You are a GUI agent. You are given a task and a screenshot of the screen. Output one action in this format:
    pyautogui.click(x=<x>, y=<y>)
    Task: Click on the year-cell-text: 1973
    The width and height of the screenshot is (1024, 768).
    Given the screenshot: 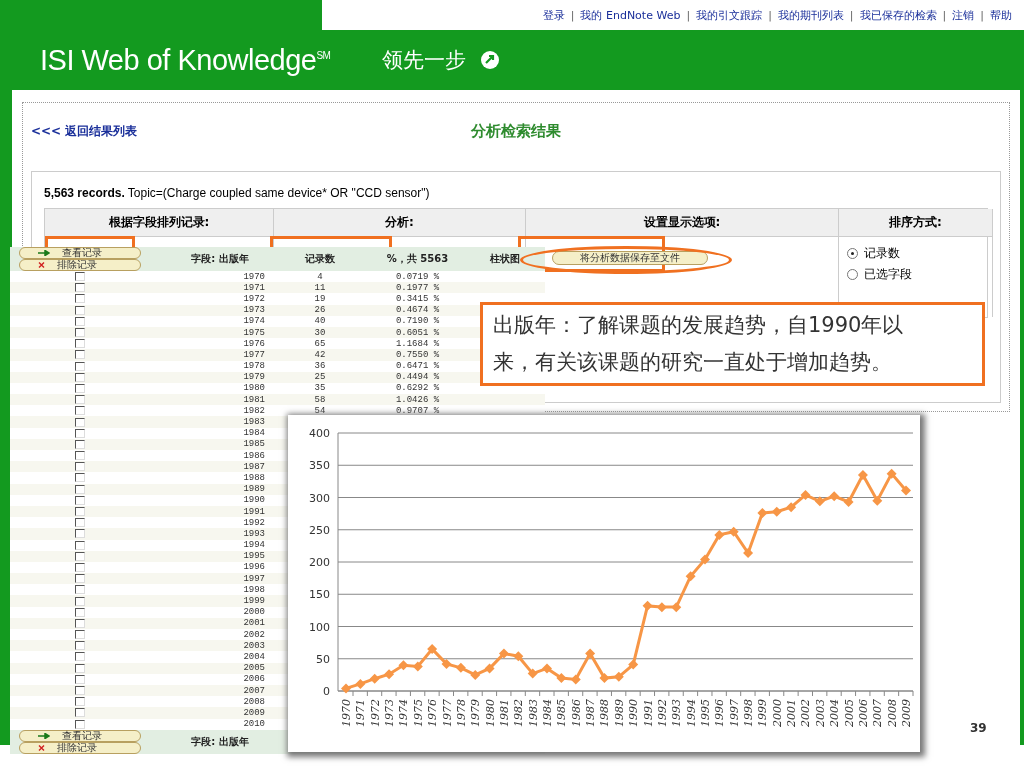 What is the action you would take?
    pyautogui.click(x=253, y=310)
    